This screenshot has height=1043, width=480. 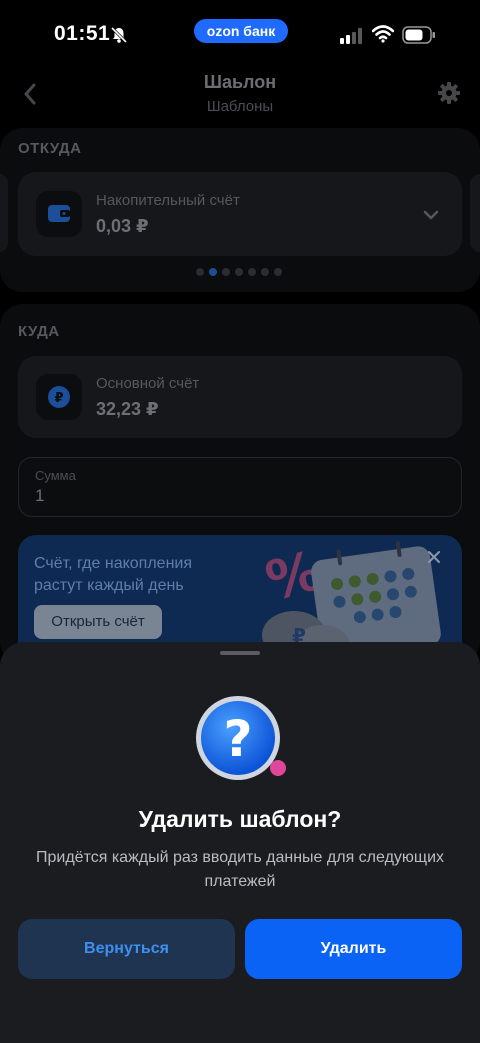 What do you see at coordinates (50, 148) in the screenshot?
I see `from-label: ОТКУДА` at bounding box center [50, 148].